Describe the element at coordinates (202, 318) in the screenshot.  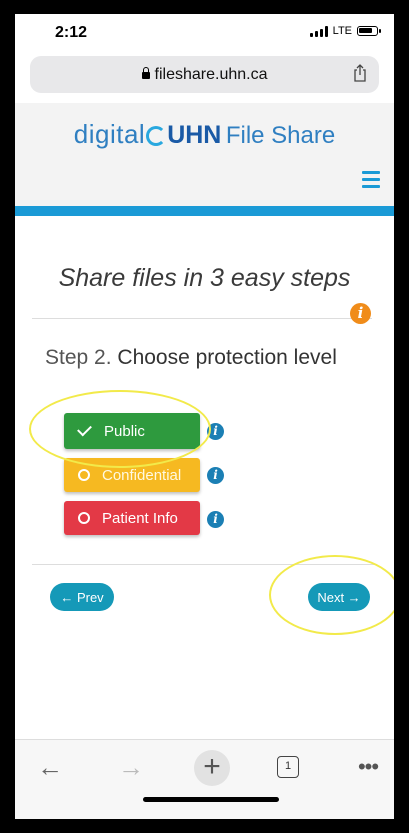
I see `divider` at that location.